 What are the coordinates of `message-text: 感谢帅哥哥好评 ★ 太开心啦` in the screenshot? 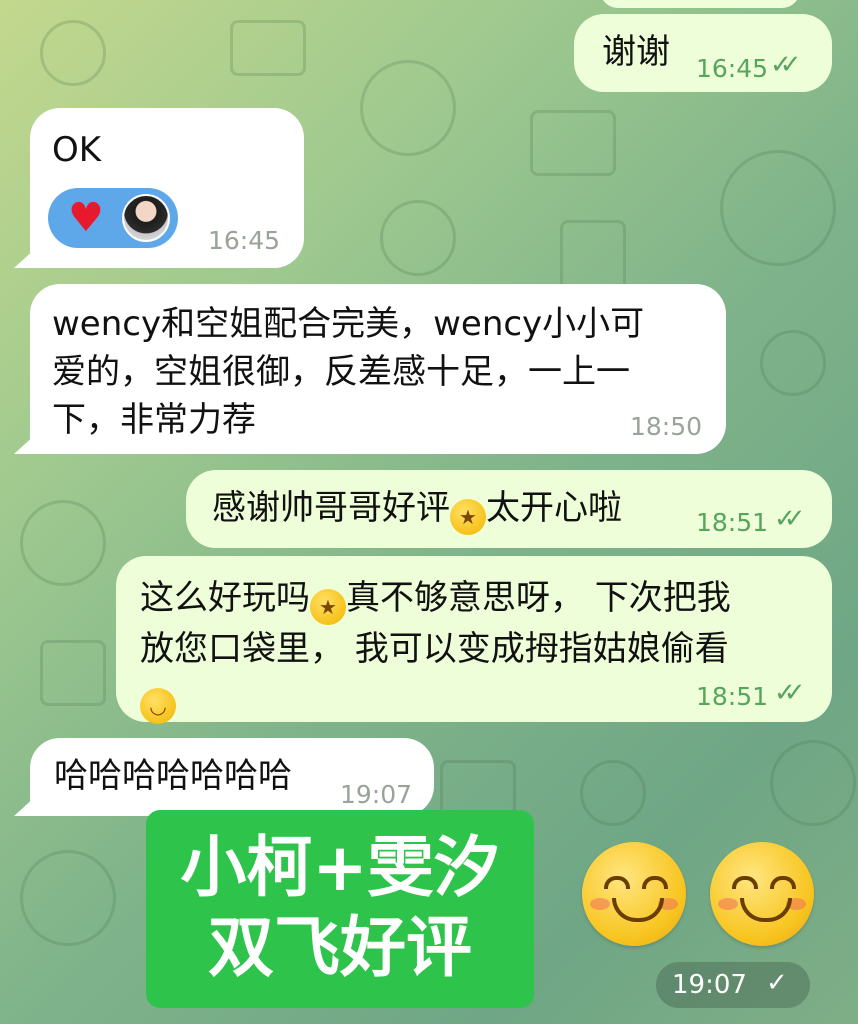 It's located at (417, 509).